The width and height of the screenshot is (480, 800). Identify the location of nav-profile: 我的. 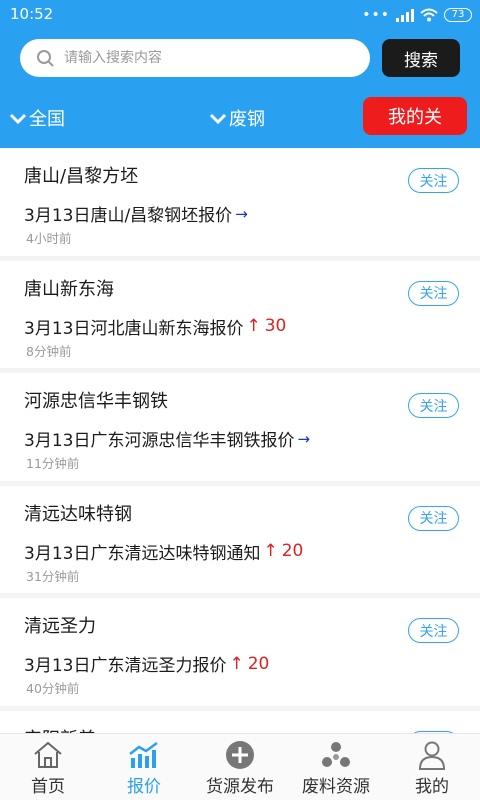
(432, 767).